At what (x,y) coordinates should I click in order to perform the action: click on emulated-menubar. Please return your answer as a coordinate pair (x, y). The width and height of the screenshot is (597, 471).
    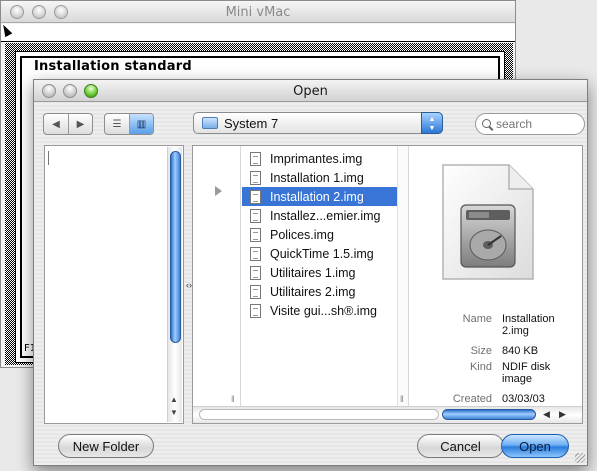
    Looking at the image, I should click on (258, 33).